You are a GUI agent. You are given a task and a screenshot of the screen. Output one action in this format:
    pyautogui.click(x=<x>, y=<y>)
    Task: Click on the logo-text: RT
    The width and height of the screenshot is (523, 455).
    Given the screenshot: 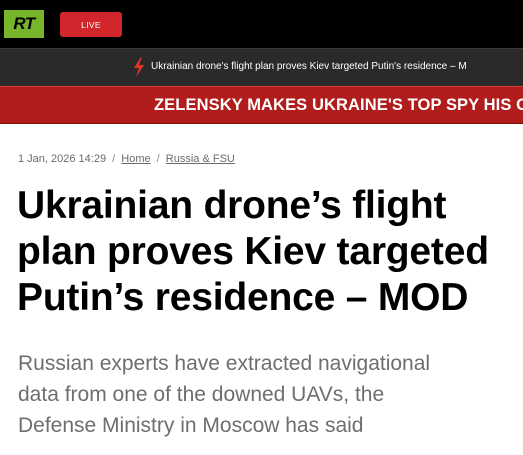 What is the action you would take?
    pyautogui.click(x=24, y=23)
    